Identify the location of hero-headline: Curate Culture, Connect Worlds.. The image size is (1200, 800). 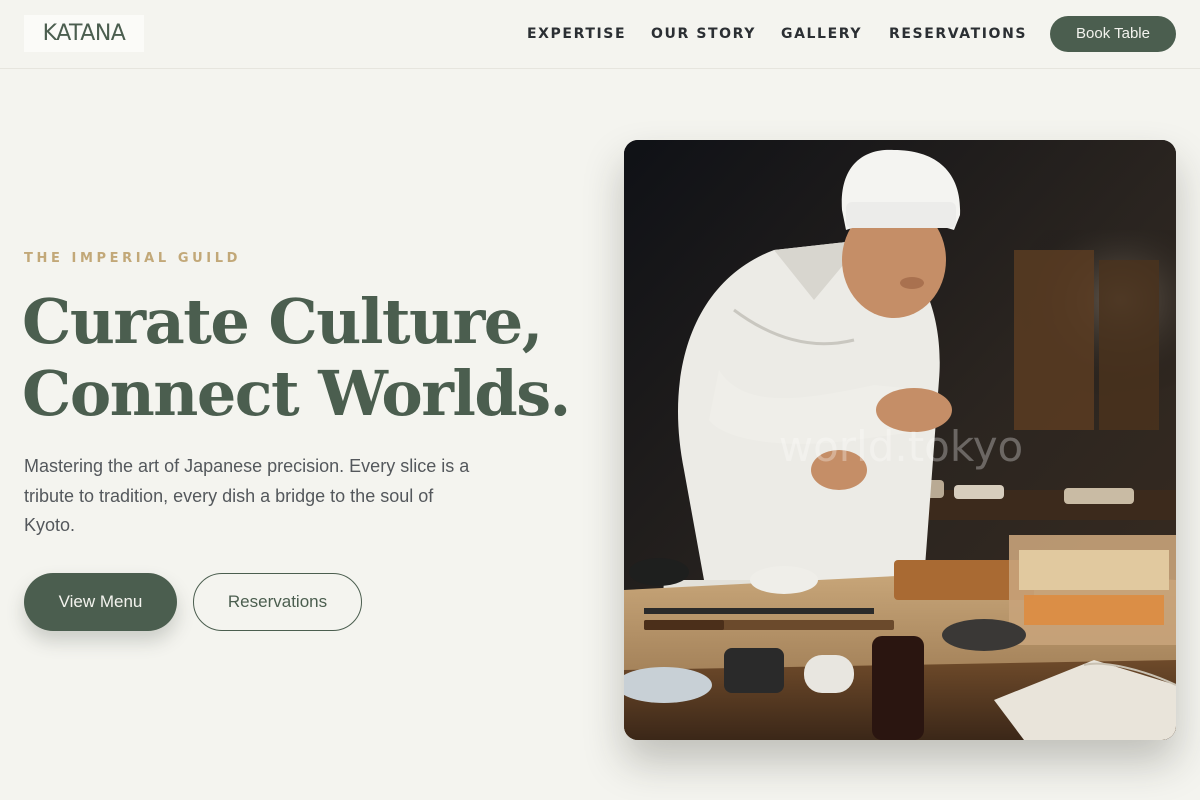
(317, 358).